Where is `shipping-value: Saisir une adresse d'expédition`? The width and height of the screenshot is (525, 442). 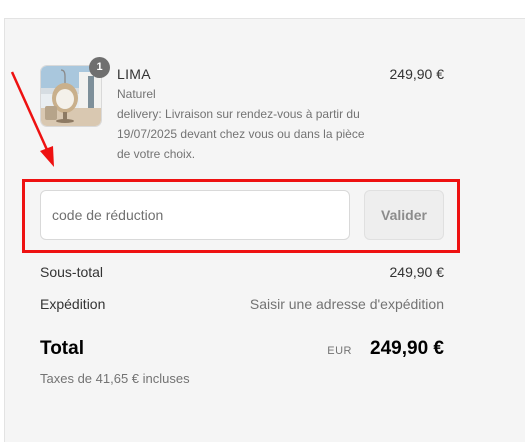 shipping-value: Saisir une adresse d'expédition is located at coordinates (346, 304).